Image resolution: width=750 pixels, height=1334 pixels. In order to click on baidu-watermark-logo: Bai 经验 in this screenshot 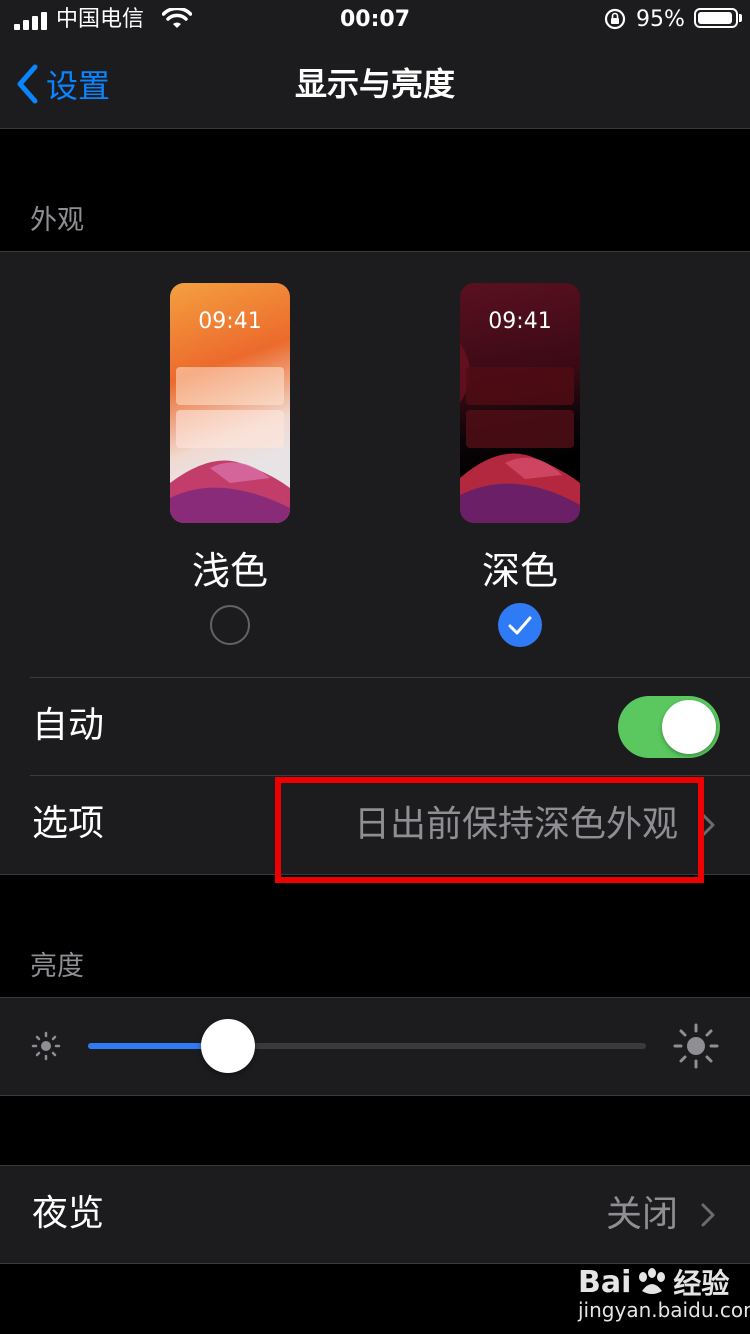, I will do `click(653, 1282)`.